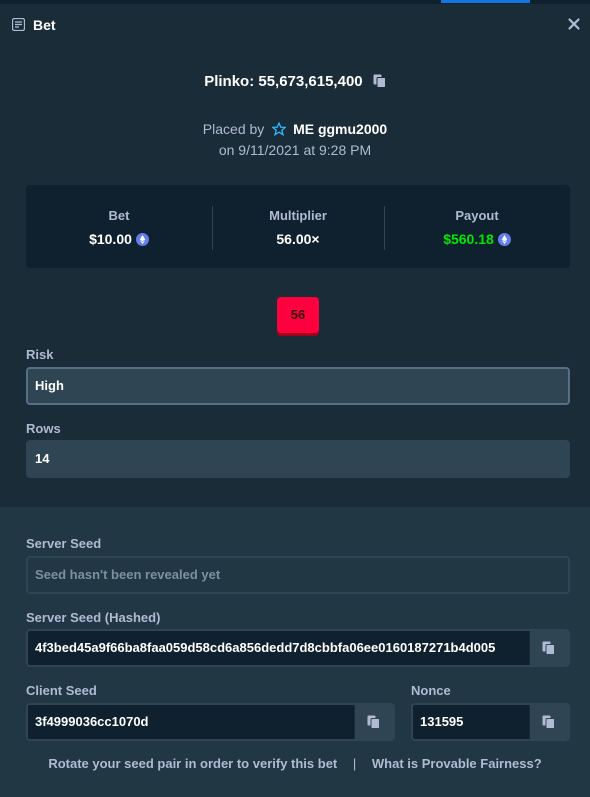 This screenshot has width=590, height=797. Describe the element at coordinates (61, 690) in the screenshot. I see `client-seed-label: Client Seed` at that location.